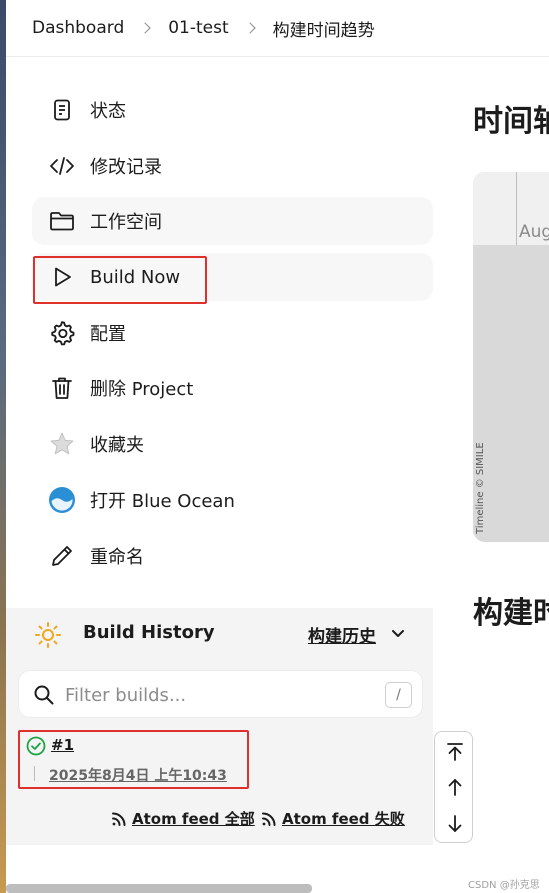 This screenshot has width=549, height=893. Describe the element at coordinates (534, 232) in the screenshot. I see `timeline-month-label: Aug` at that location.